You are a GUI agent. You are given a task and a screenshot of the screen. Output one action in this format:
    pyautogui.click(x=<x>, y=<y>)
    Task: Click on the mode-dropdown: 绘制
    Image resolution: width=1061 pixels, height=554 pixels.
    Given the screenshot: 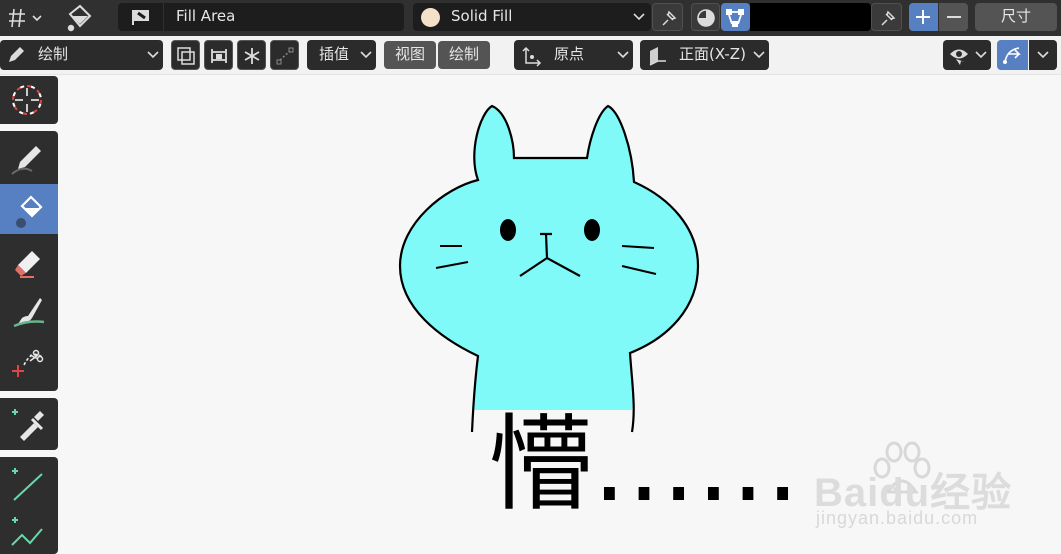 What is the action you would take?
    pyautogui.click(x=81, y=55)
    